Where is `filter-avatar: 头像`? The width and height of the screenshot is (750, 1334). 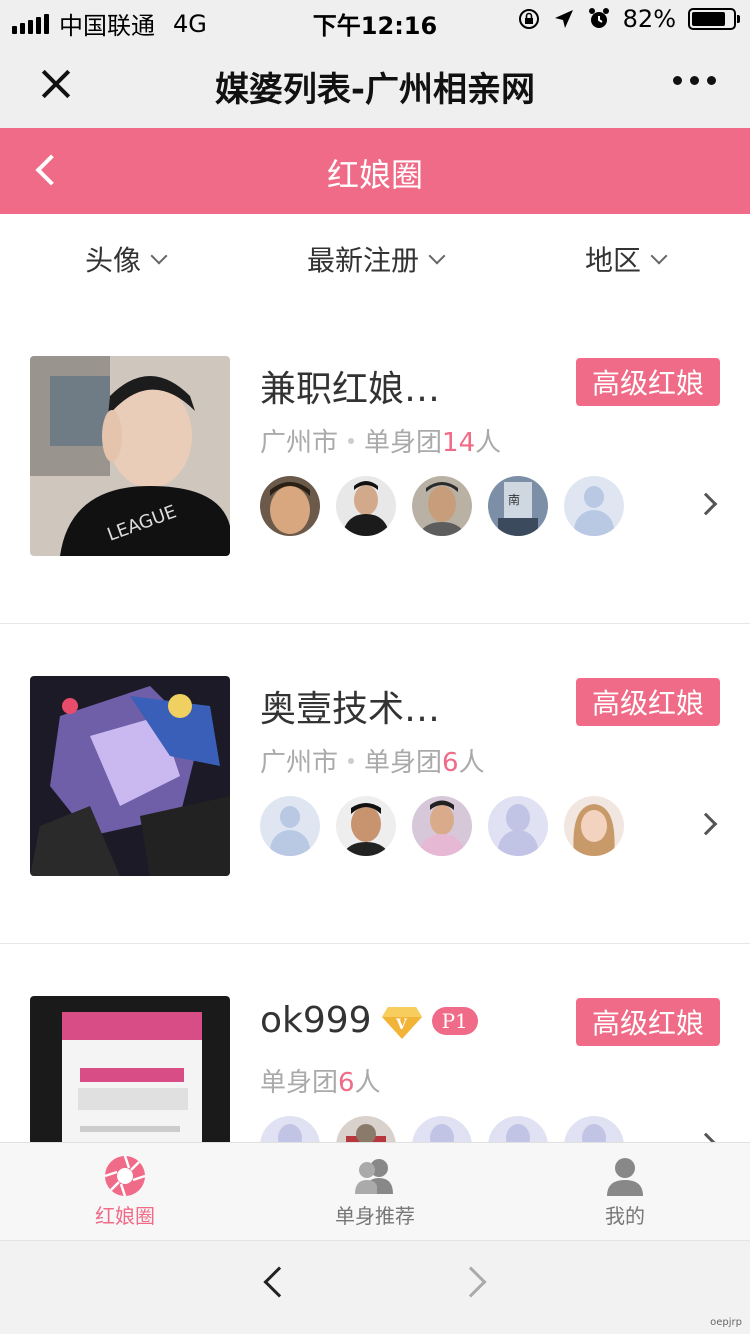
filter-avatar: 头像 is located at coordinates (125, 259).